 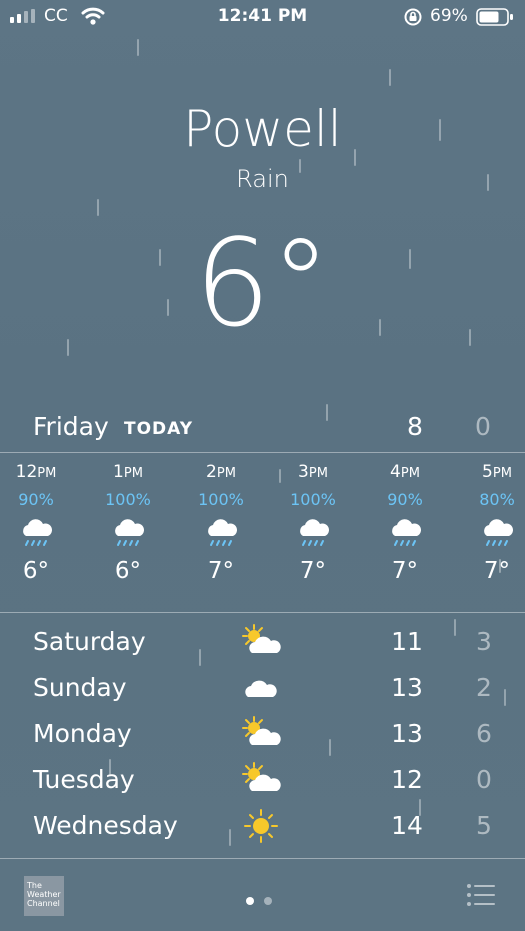 I want to click on hourly-item: 5PM 80% 7°, so click(x=491, y=523).